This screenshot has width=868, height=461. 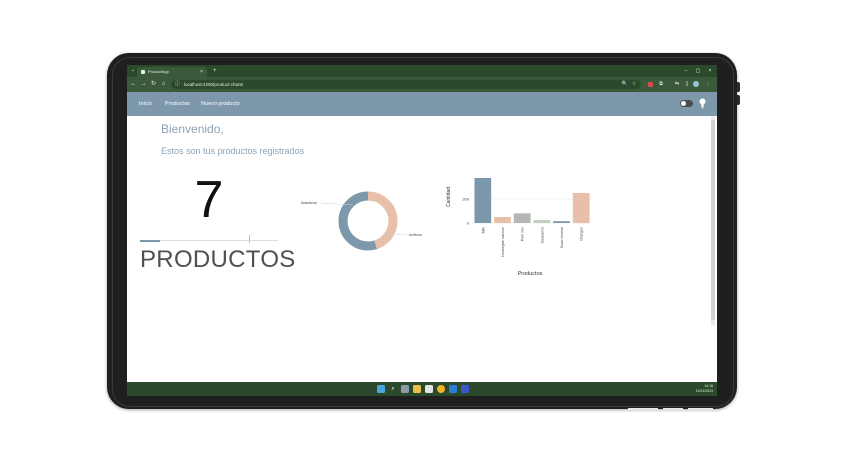 I want to click on x-tick-label: Milk, so click(x=483, y=230).